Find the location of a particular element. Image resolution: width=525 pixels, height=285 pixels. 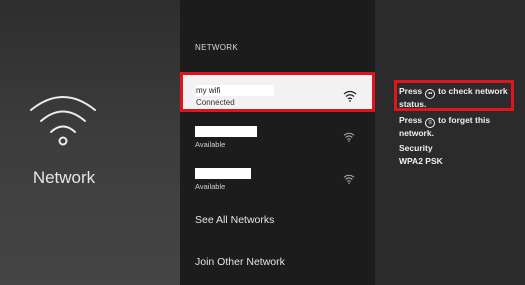

forget-network-hint: Press ≡ to forget this network. is located at coordinates (459, 127).